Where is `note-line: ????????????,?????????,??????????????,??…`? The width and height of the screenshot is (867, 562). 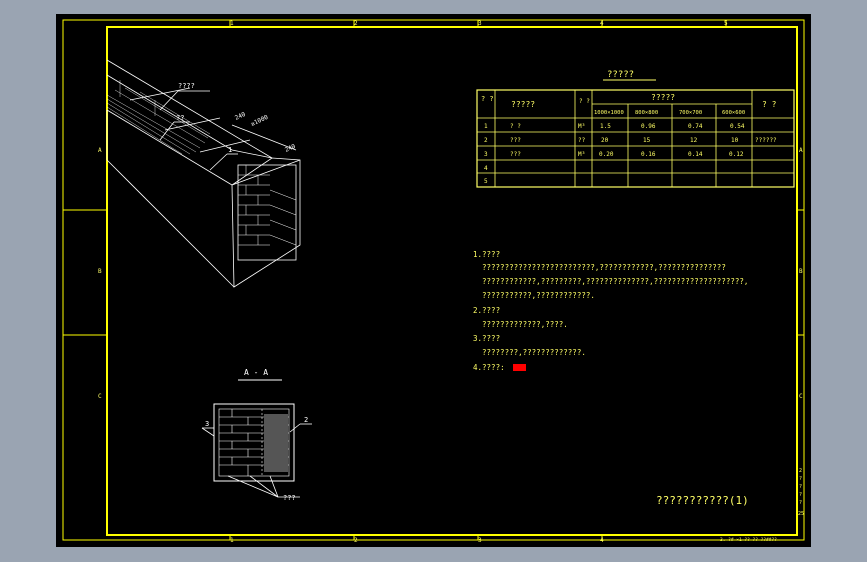 note-line: ????????????,?????????,??????????????,??… is located at coordinates (615, 281).